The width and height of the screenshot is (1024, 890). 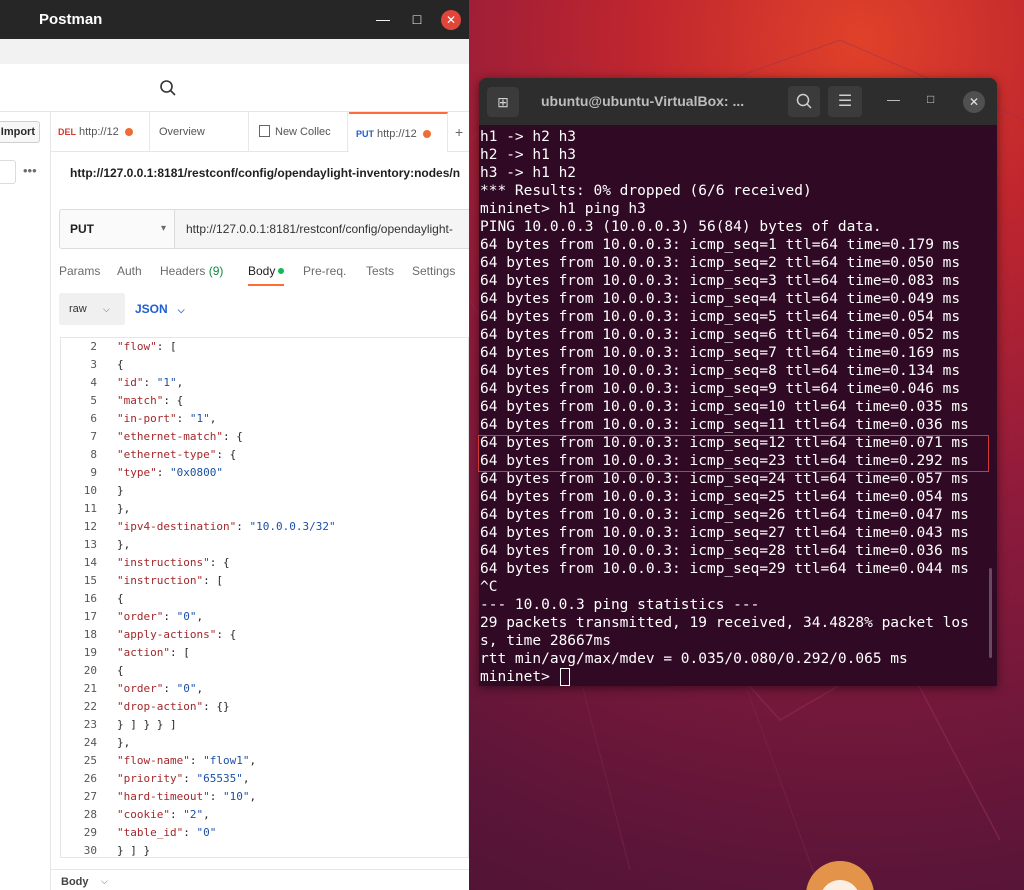 I want to click on tab-delete-request: DEL http://12, so click(x=104, y=132).